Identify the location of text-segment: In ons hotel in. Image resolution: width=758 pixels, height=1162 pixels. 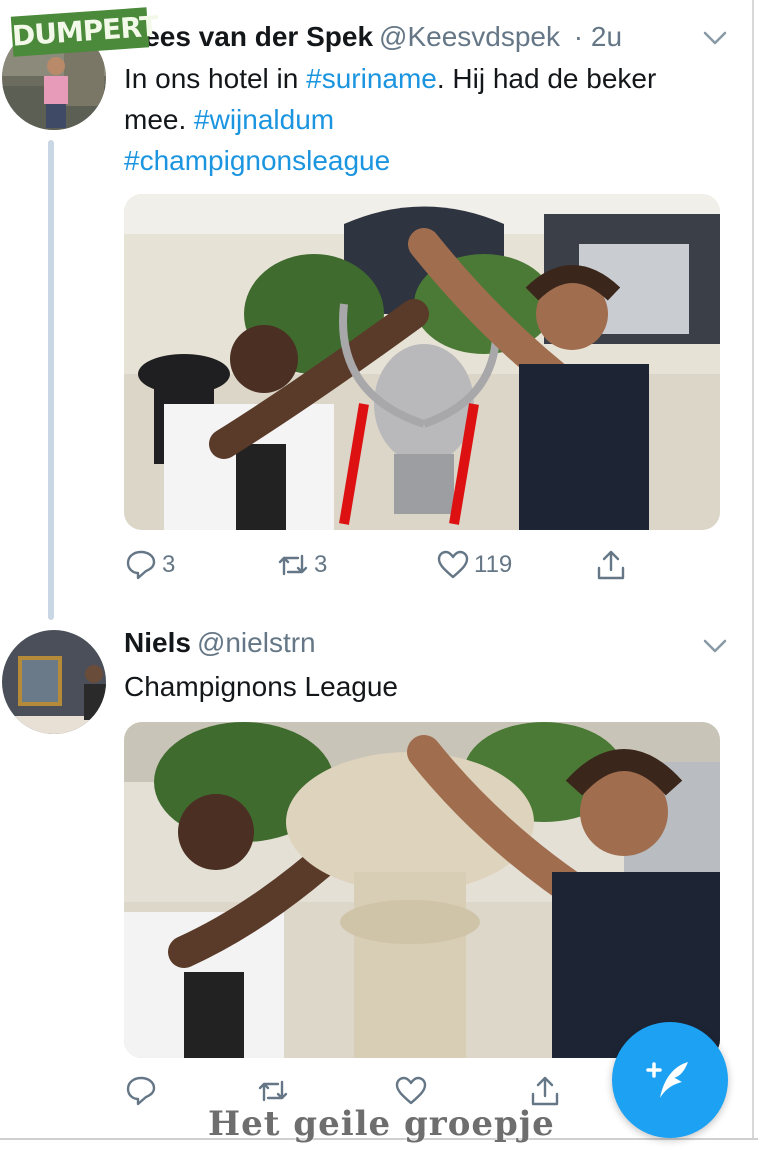
(215, 78).